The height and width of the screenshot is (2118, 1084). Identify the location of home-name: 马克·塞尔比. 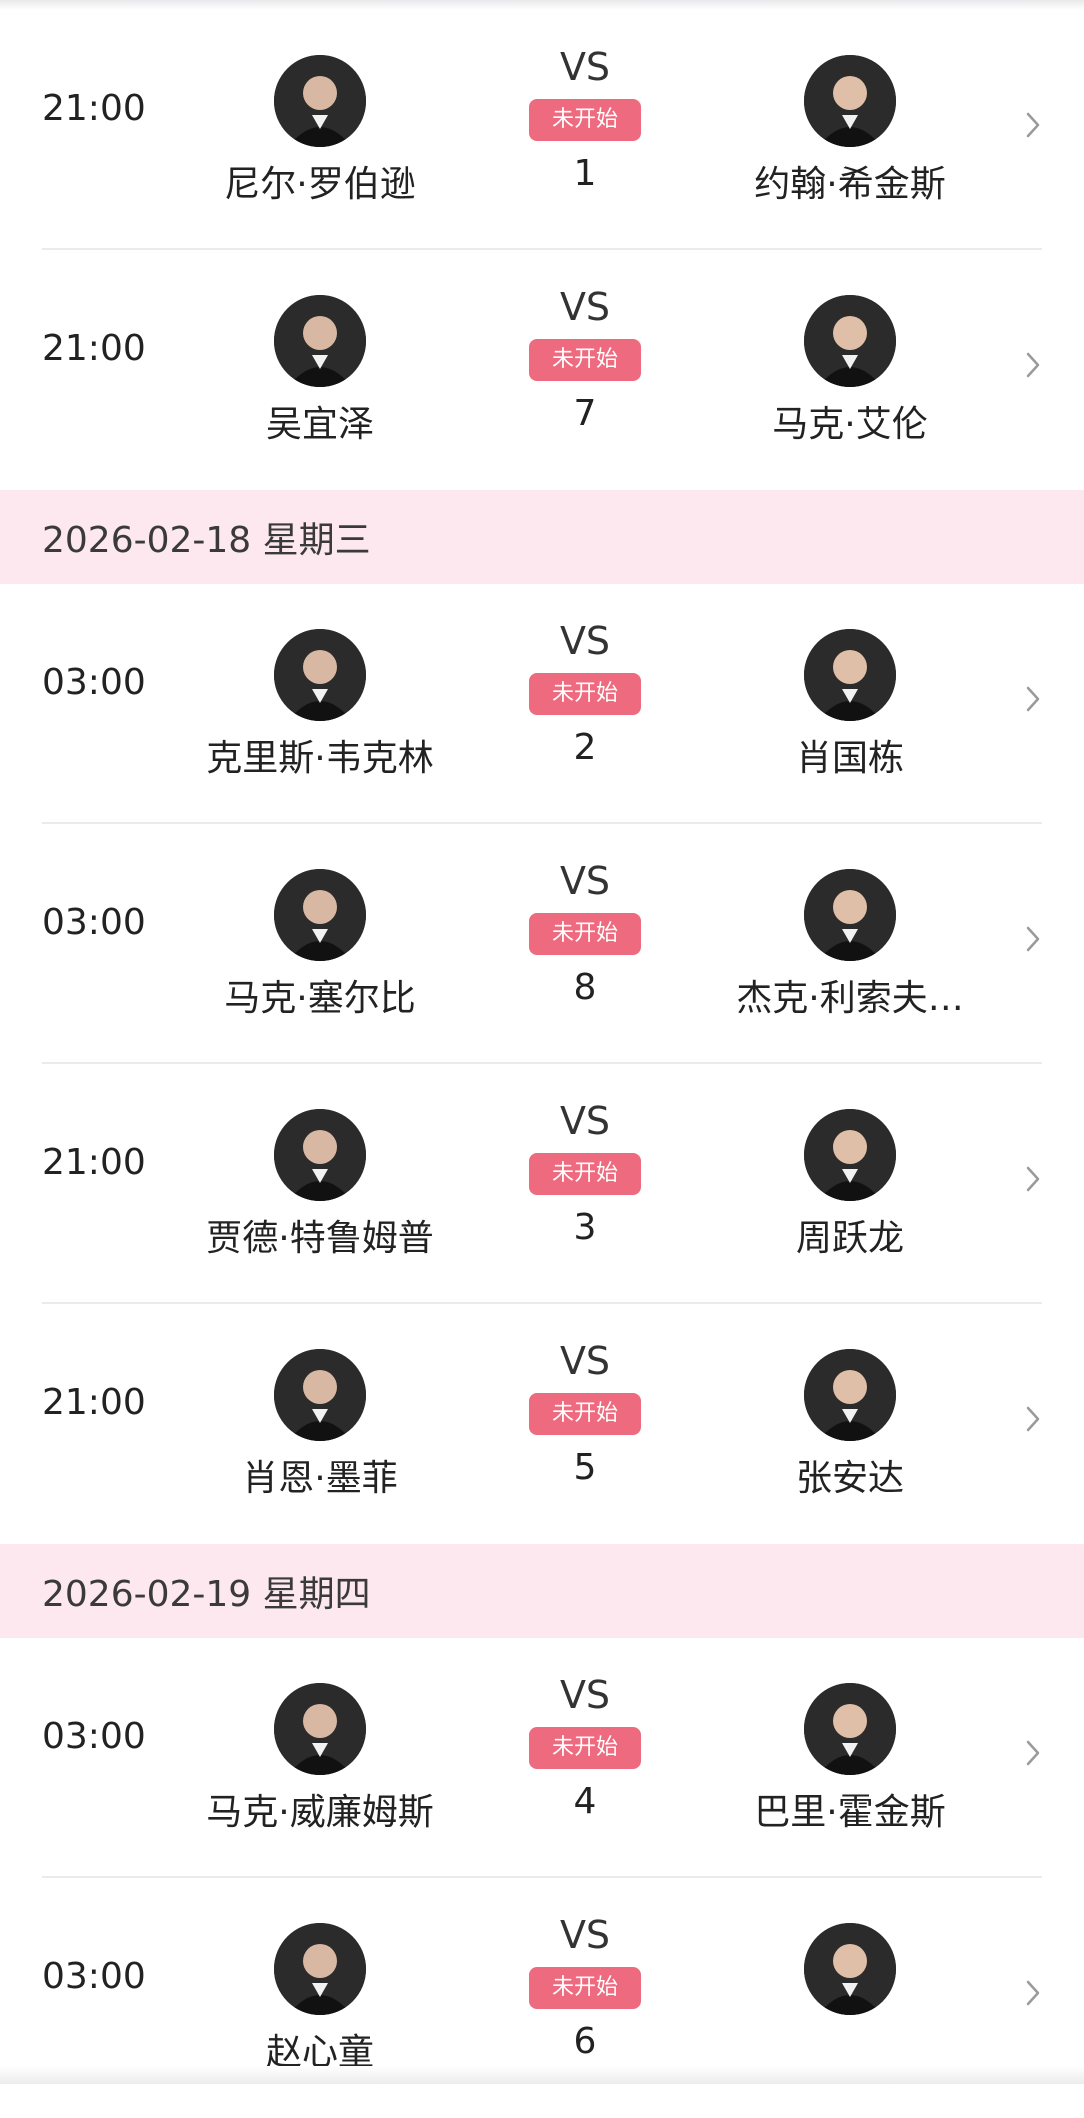
(320, 998).